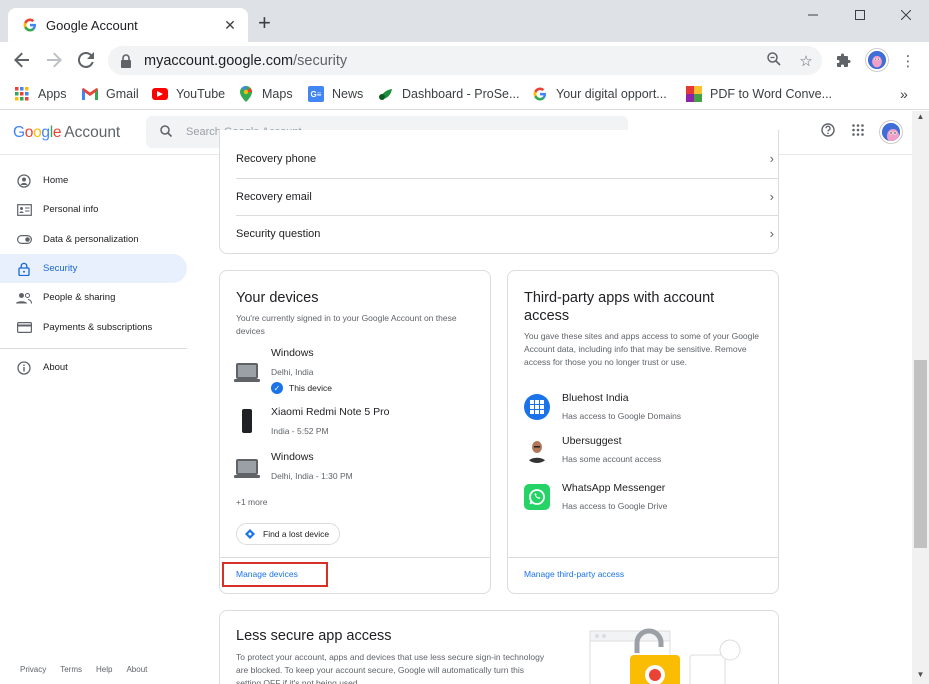  What do you see at coordinates (246, 60) in the screenshot?
I see `url-text: myaccount.google.com/security` at bounding box center [246, 60].